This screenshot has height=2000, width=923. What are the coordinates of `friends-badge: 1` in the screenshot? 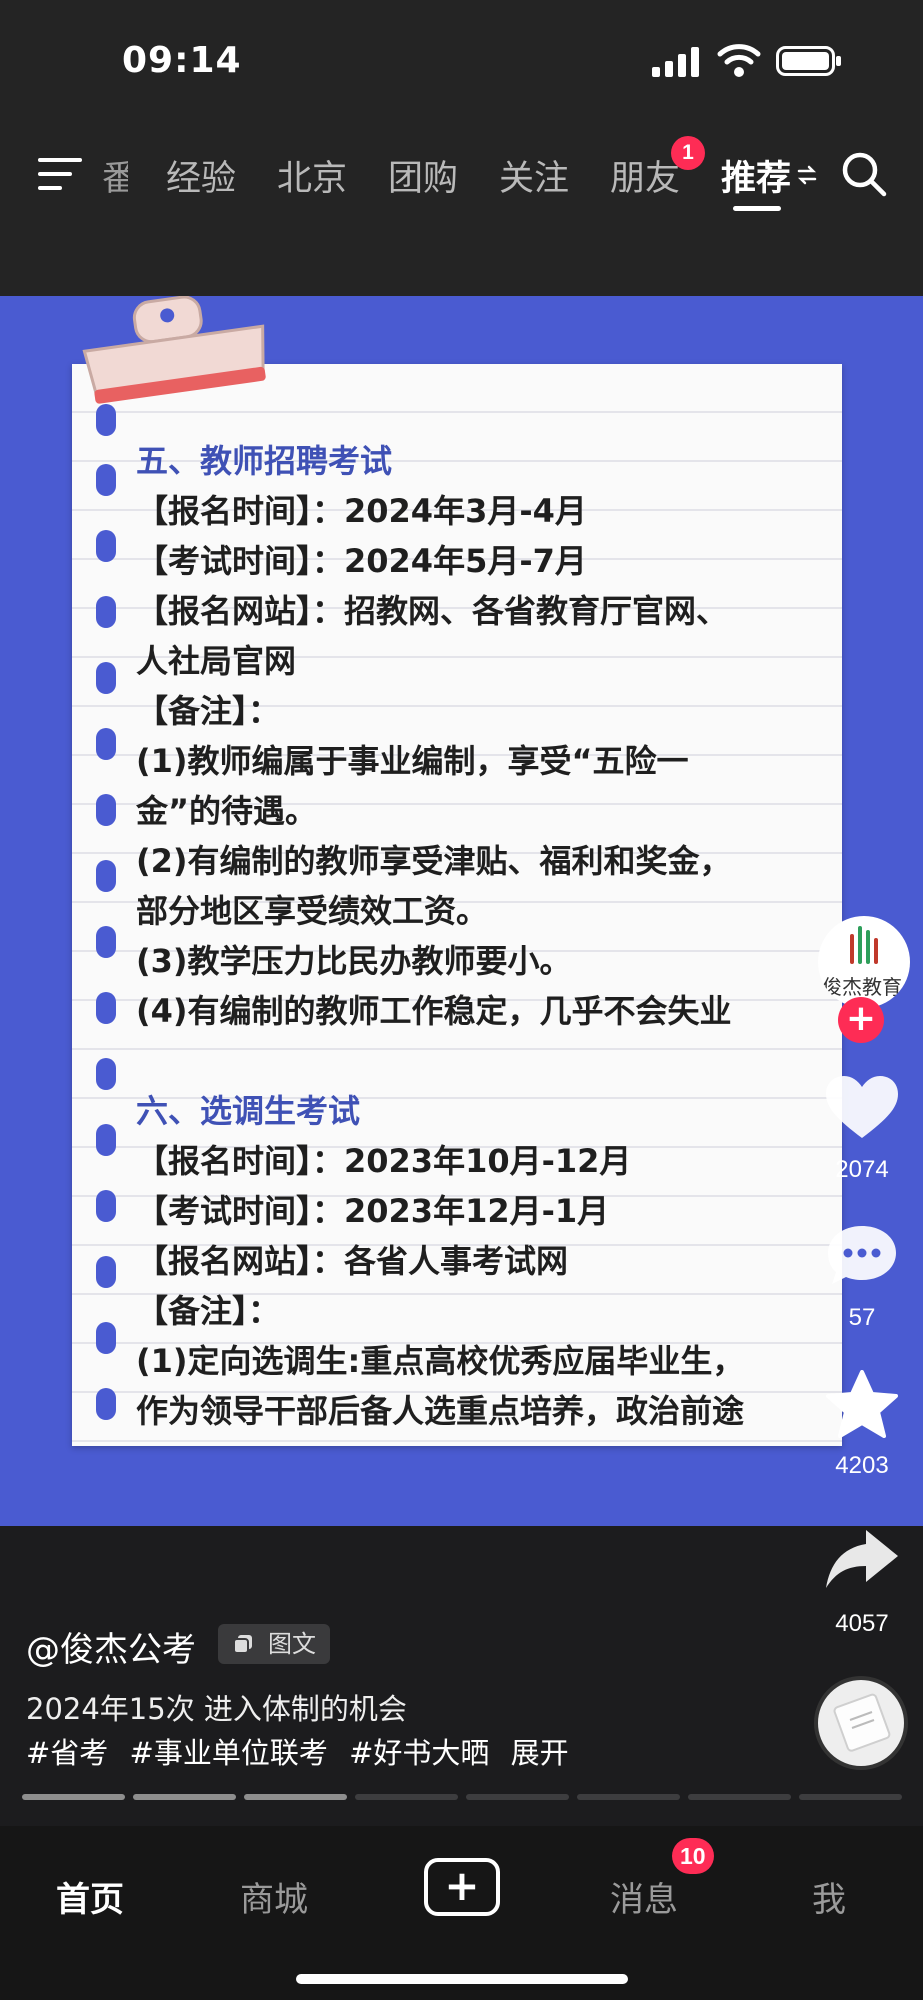 It's located at (688, 153).